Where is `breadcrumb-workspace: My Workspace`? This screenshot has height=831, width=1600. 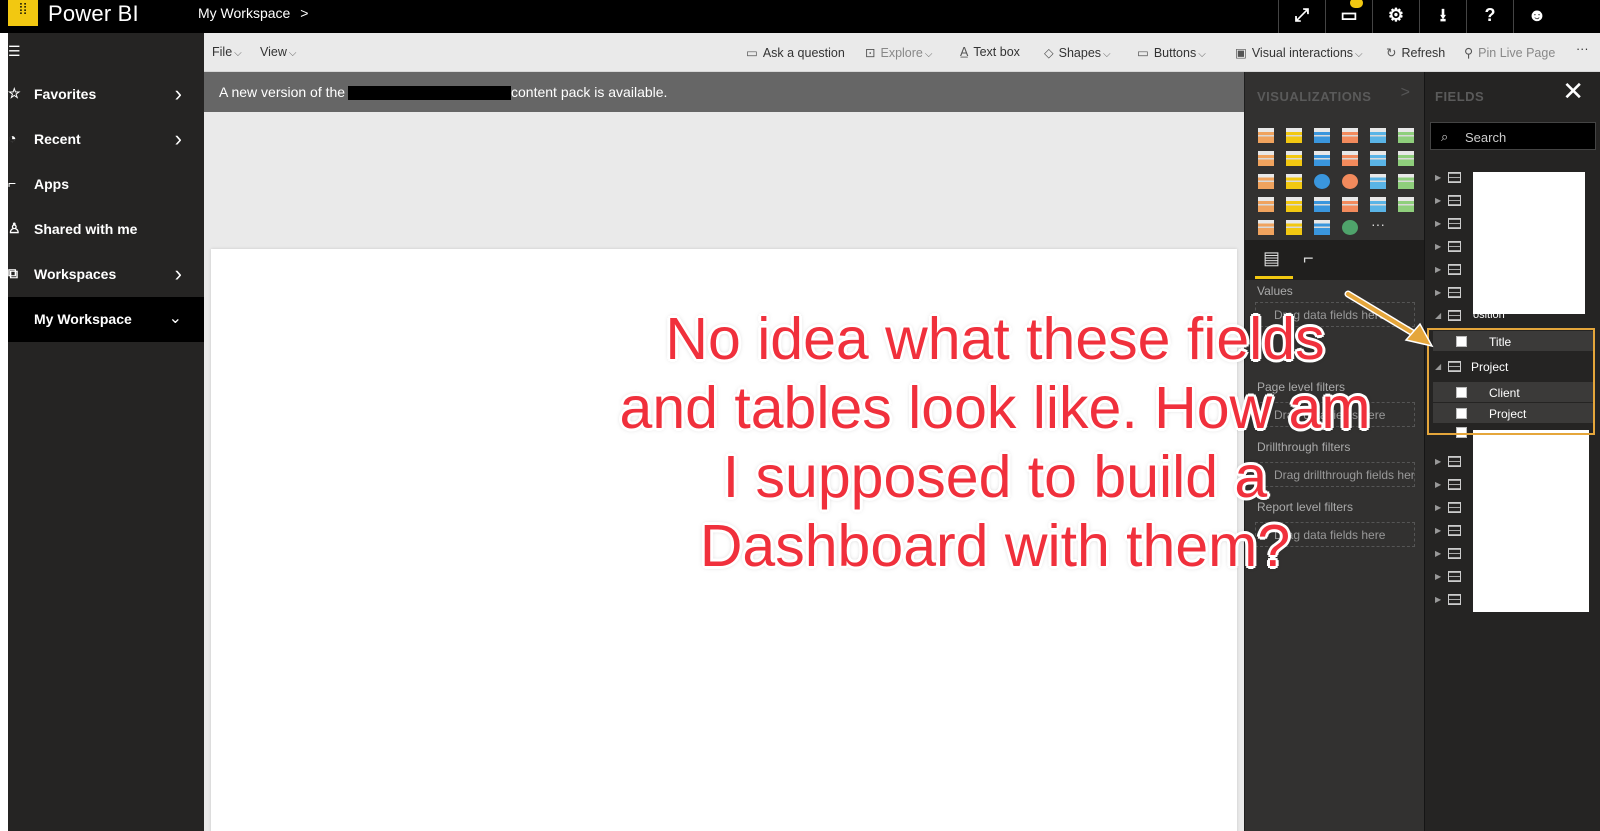
breadcrumb-workspace: My Workspace is located at coordinates (244, 13).